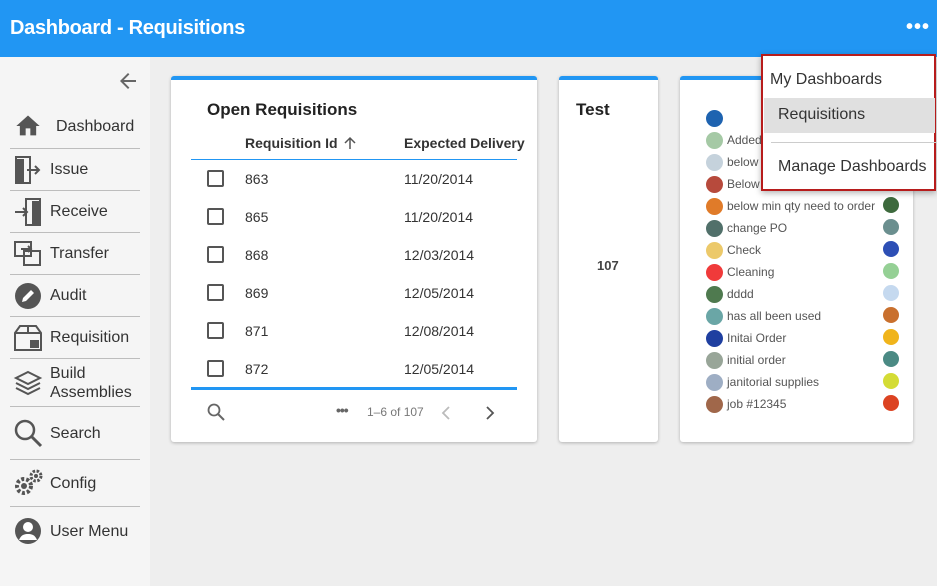  Describe the element at coordinates (822, 114) in the screenshot. I see `menu-item-label: Requisitions` at that location.